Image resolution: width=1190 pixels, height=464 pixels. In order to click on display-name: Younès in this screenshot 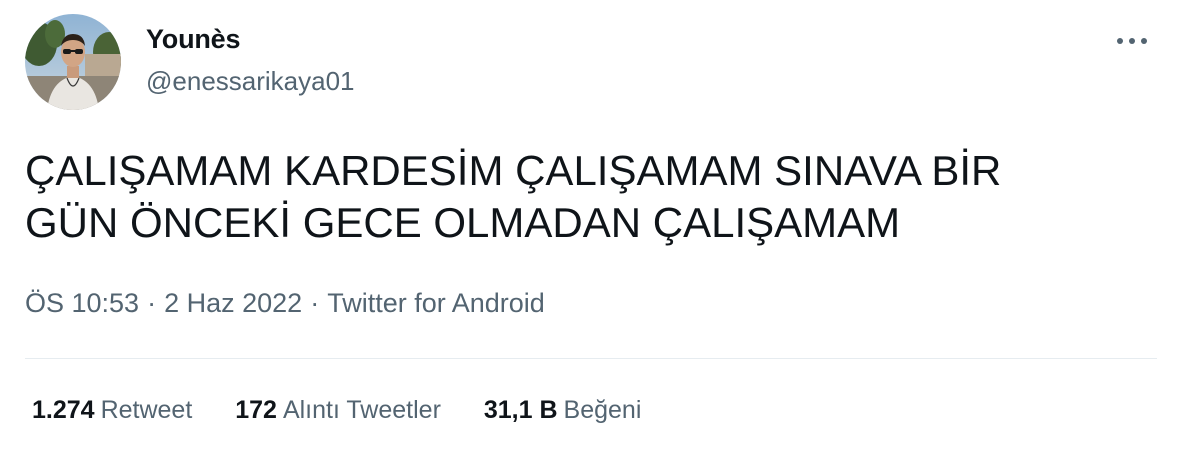, I will do `click(193, 39)`.